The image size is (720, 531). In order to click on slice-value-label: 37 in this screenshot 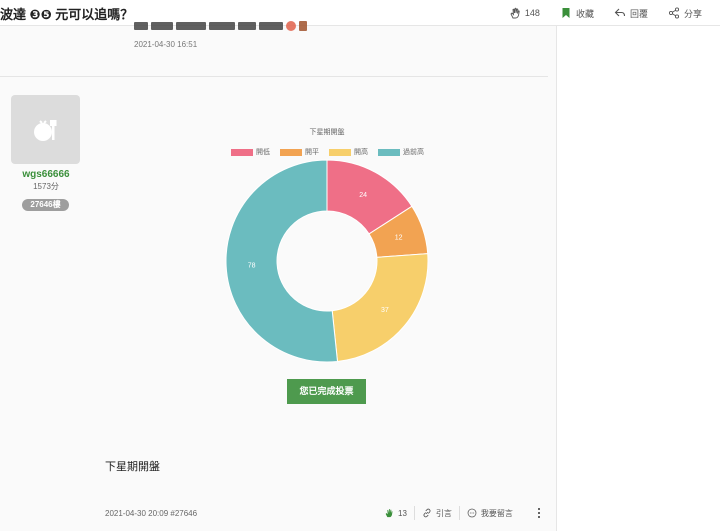, I will do `click(385, 310)`.